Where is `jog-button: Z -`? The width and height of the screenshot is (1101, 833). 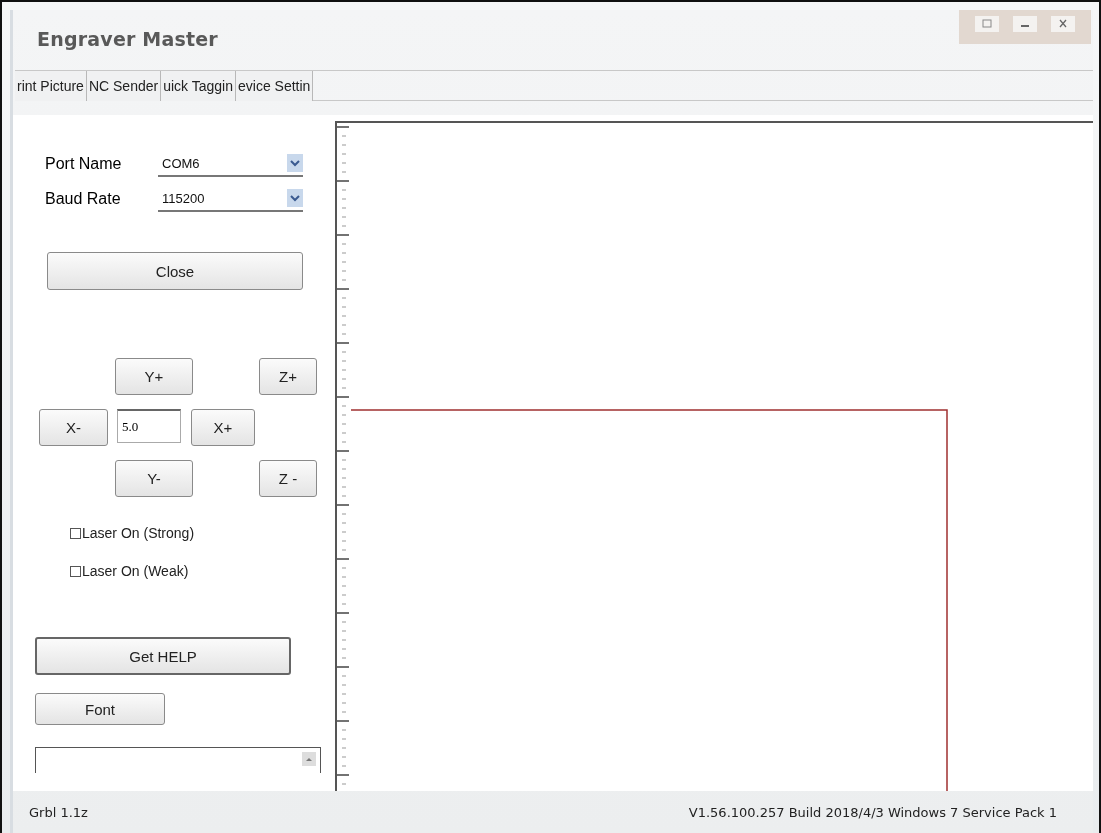
jog-button: Z - is located at coordinates (288, 478).